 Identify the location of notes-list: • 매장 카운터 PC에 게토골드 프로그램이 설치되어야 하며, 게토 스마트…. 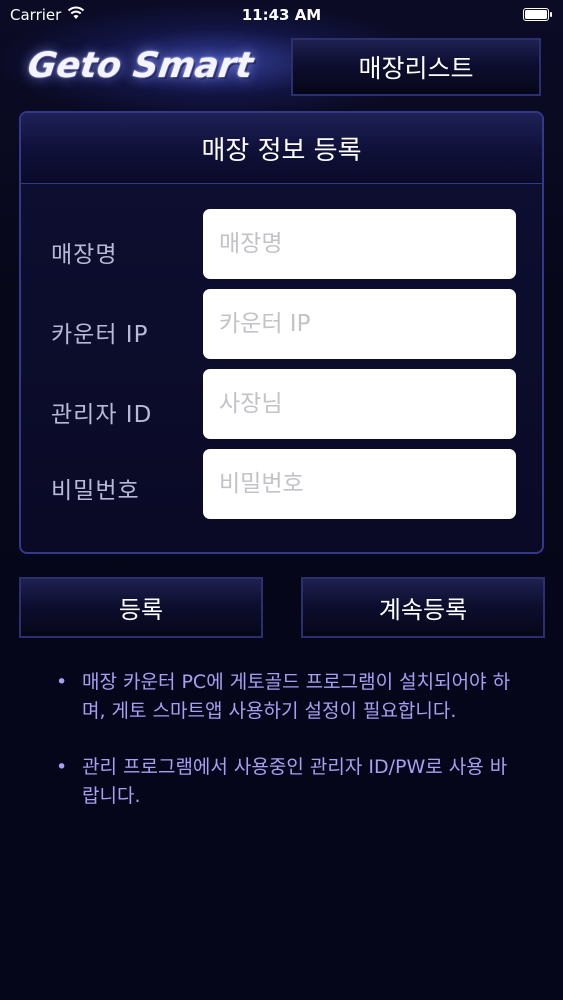
(286, 753).